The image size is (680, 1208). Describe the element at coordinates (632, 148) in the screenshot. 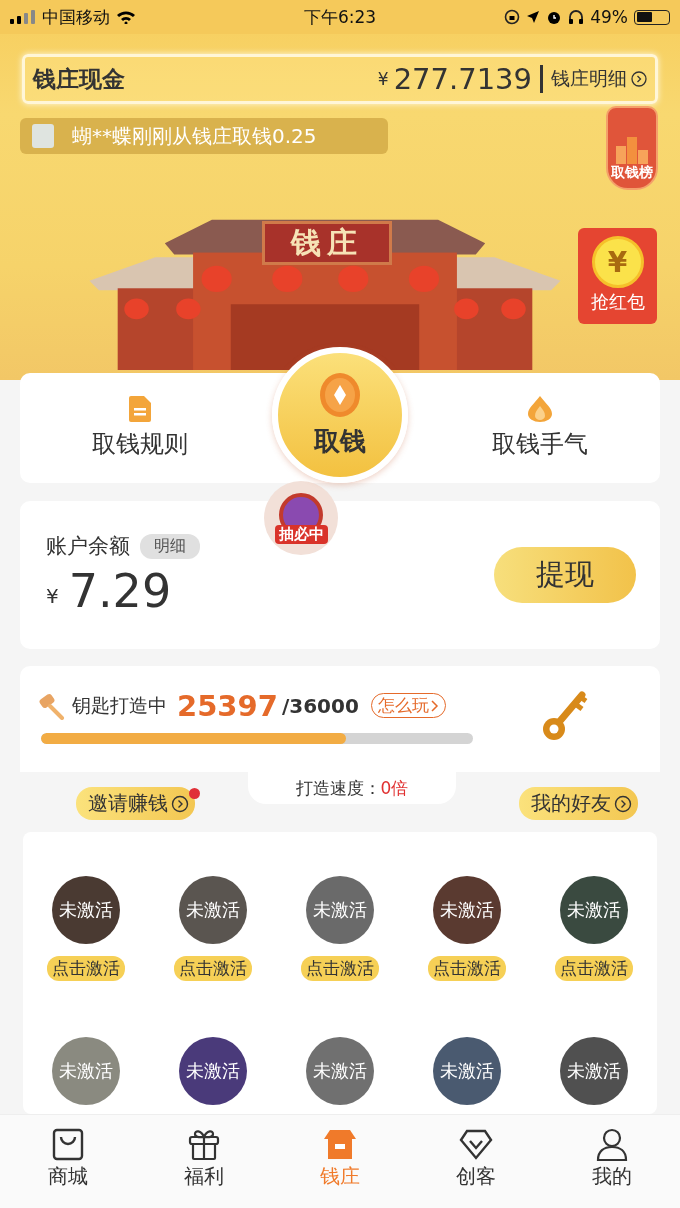

I see `ranking-badge: 取钱榜` at that location.